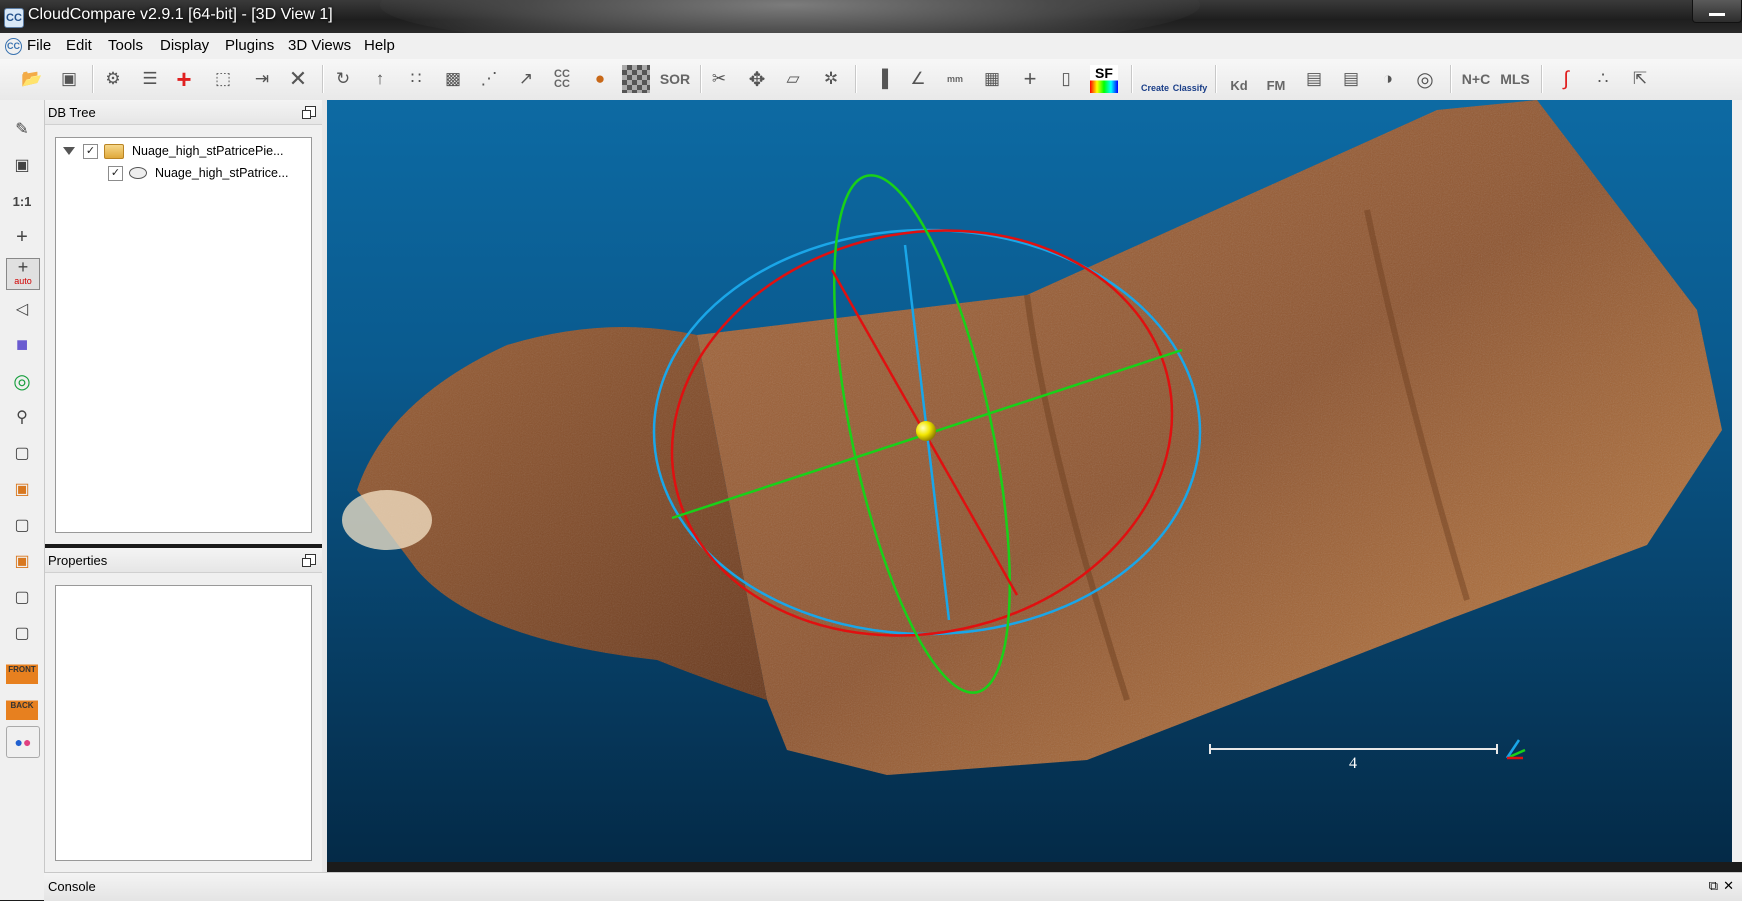  I want to click on auto-pivot-button: + auto, so click(23, 274).